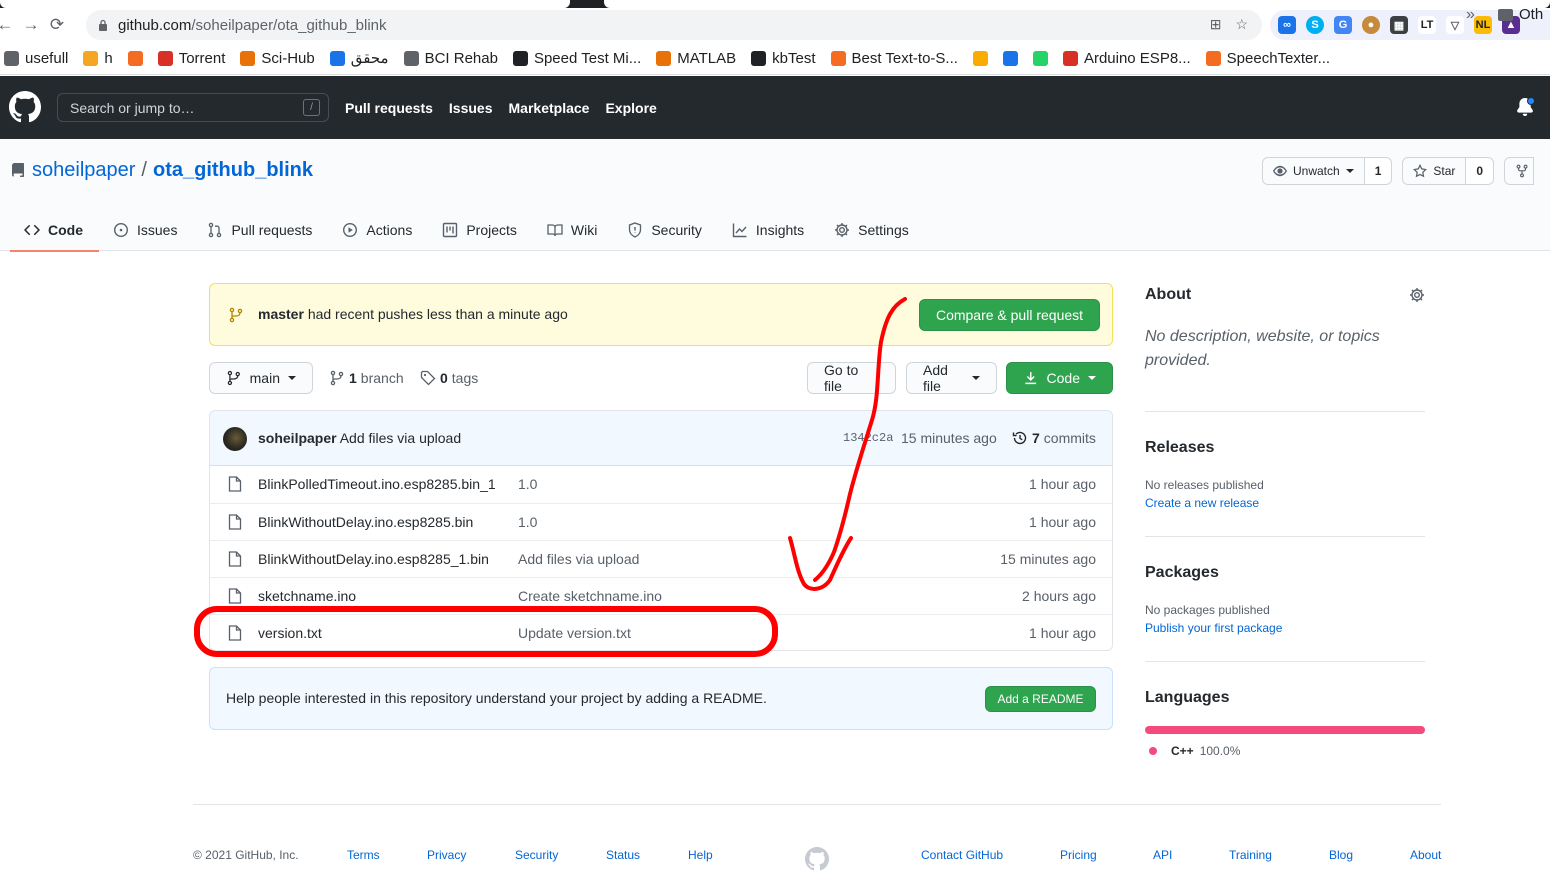 This screenshot has height=887, width=1550. I want to click on tab-issues: Issues, so click(146, 230).